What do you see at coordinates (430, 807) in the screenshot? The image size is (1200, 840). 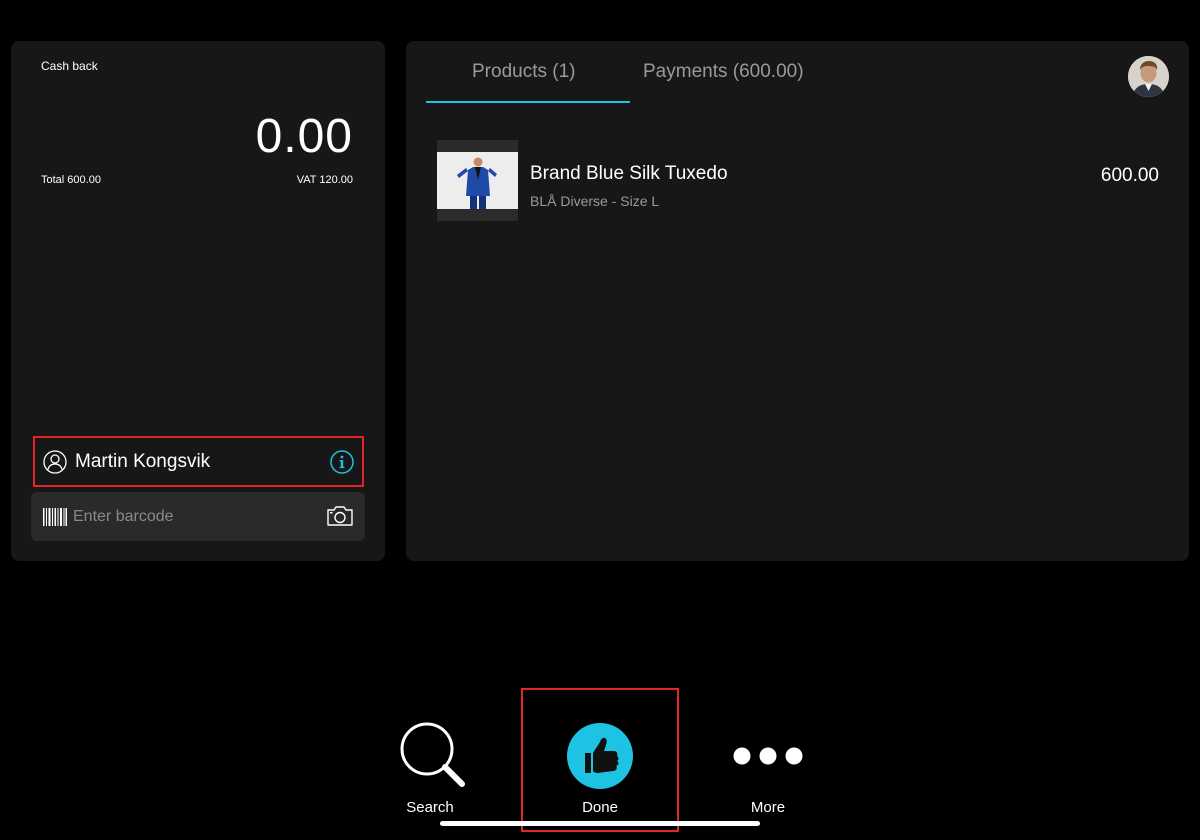 I see `search-label: Search` at bounding box center [430, 807].